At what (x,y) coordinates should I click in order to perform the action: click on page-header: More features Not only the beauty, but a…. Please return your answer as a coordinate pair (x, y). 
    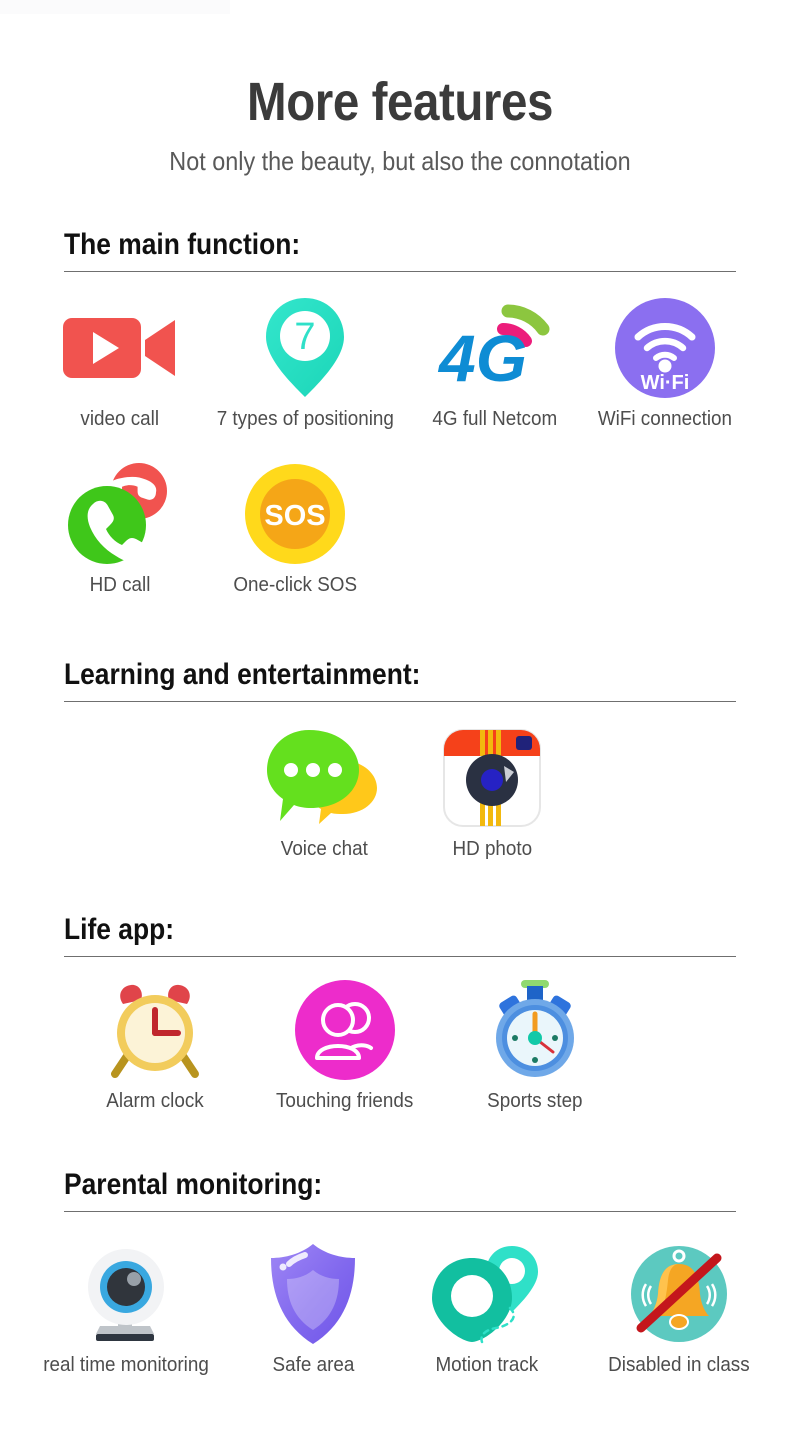
    Looking at the image, I should click on (400, 87).